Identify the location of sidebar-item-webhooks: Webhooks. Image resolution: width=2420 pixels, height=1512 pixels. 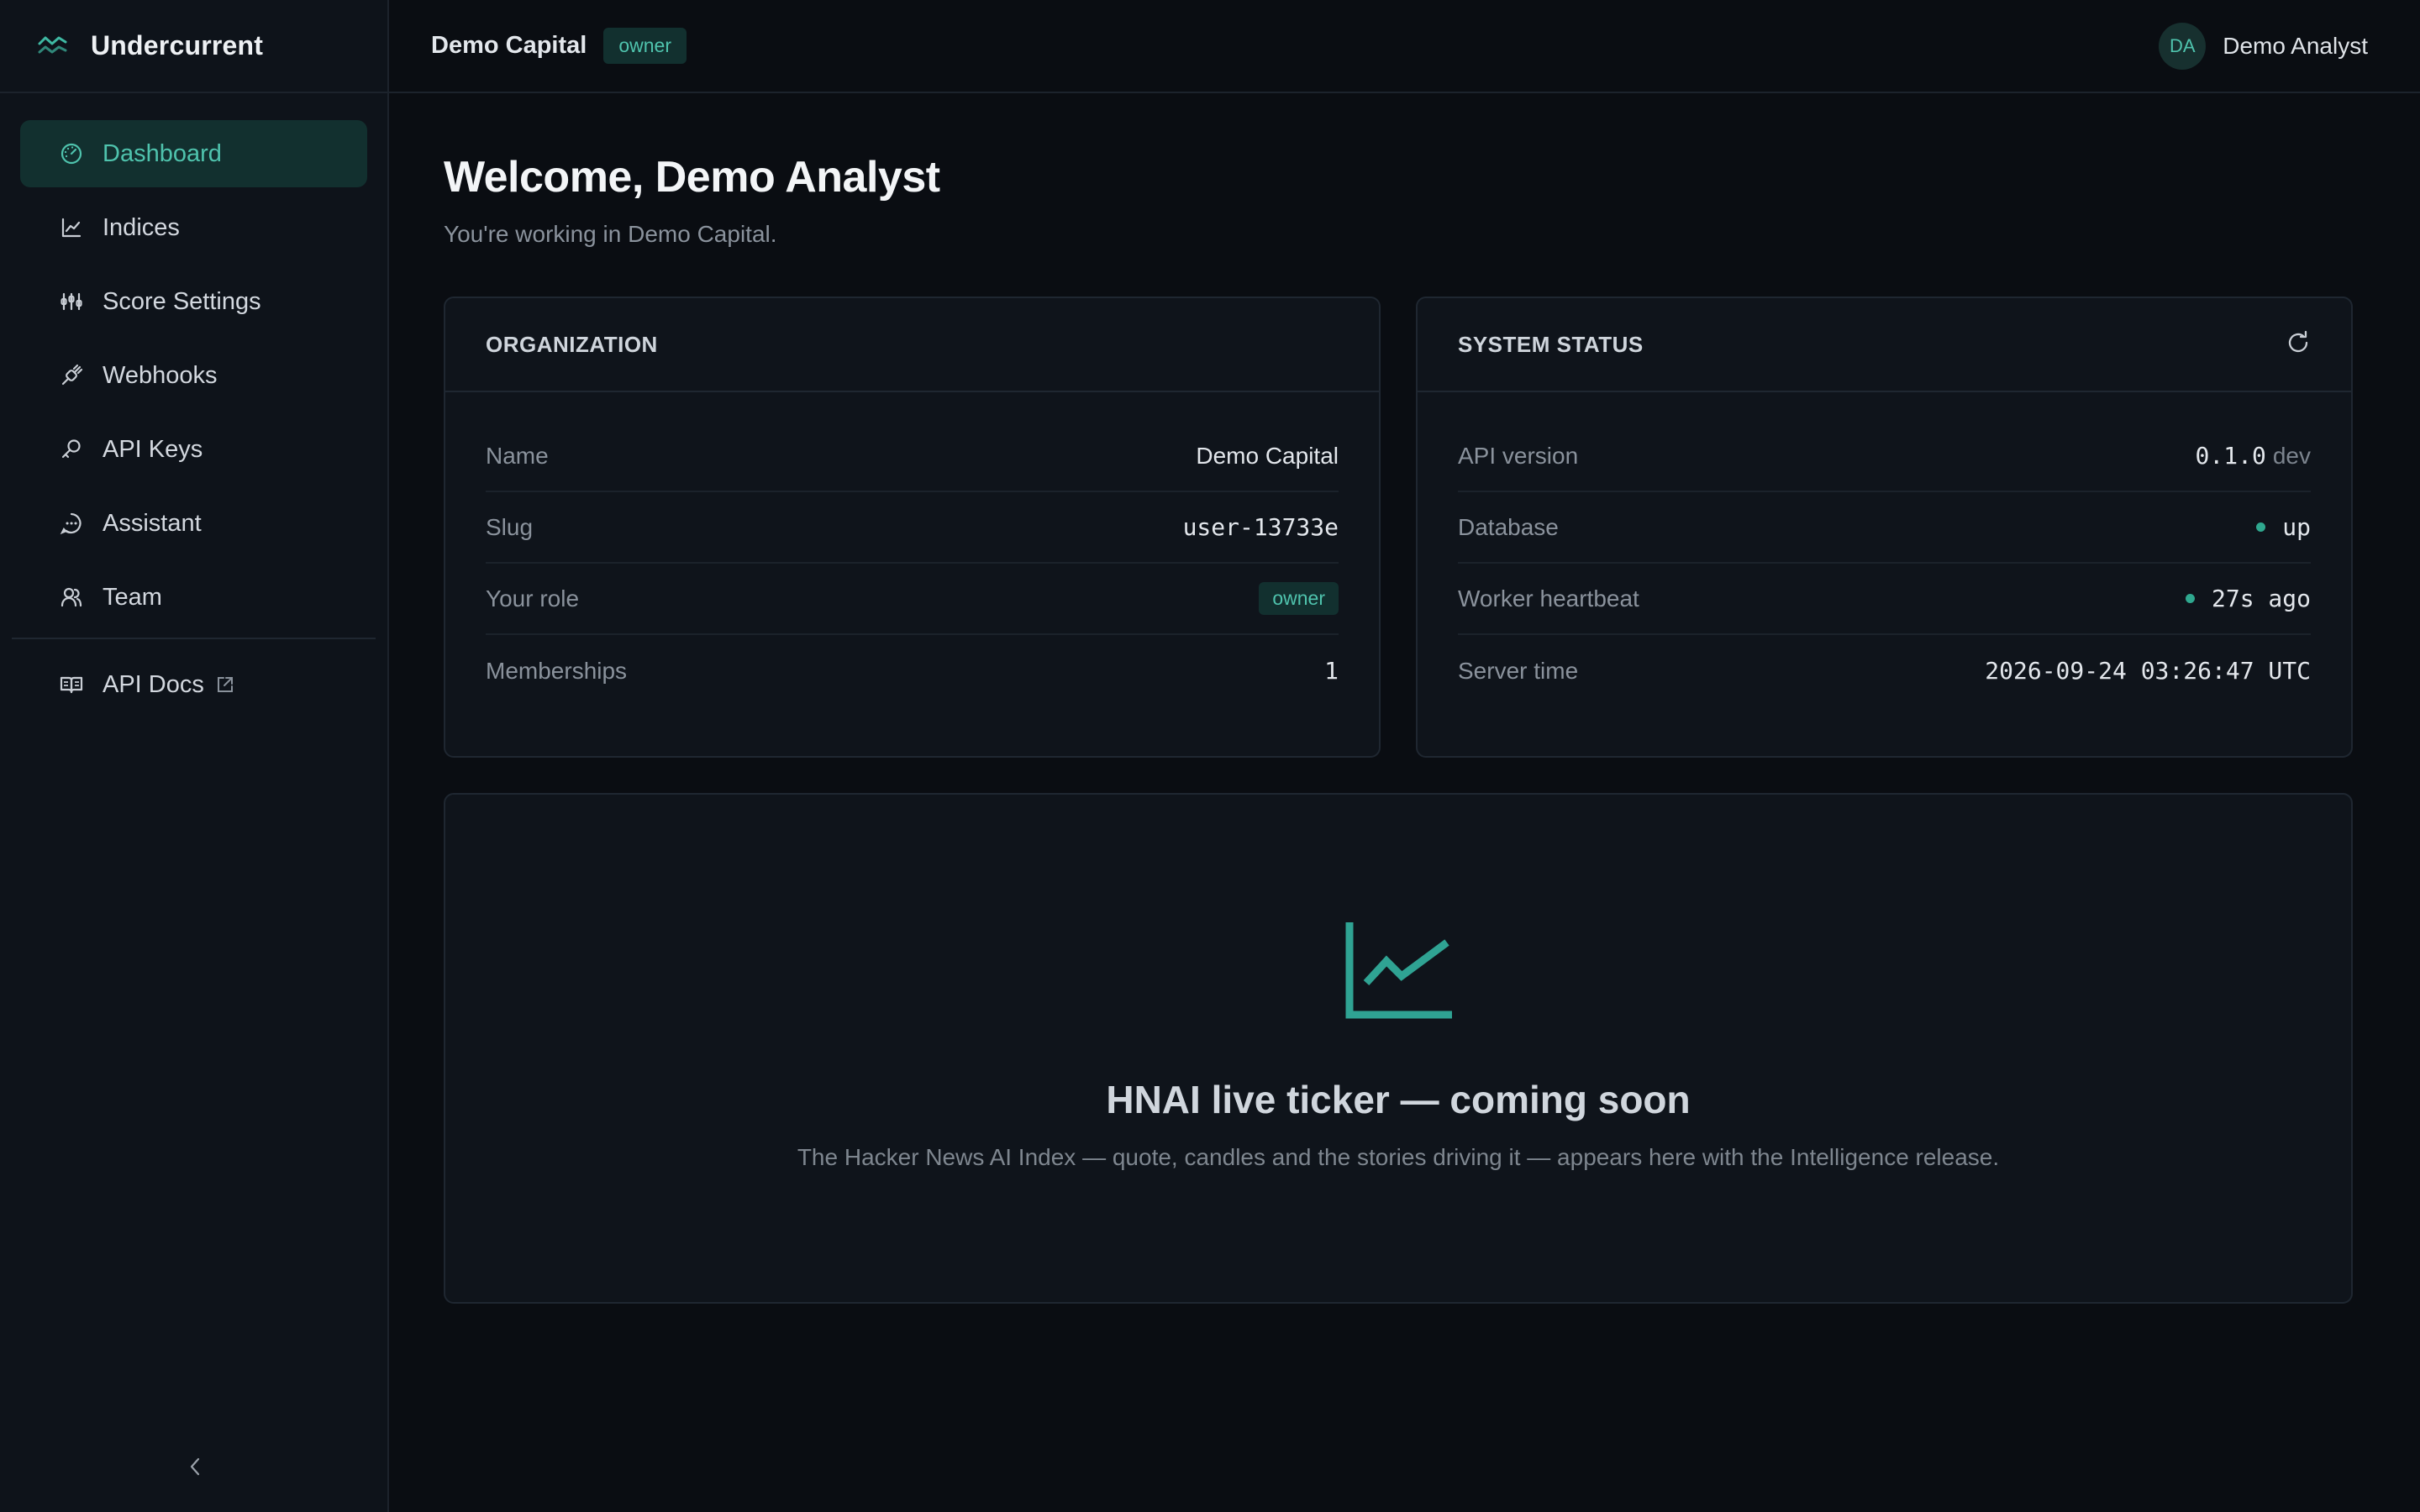
(193, 375).